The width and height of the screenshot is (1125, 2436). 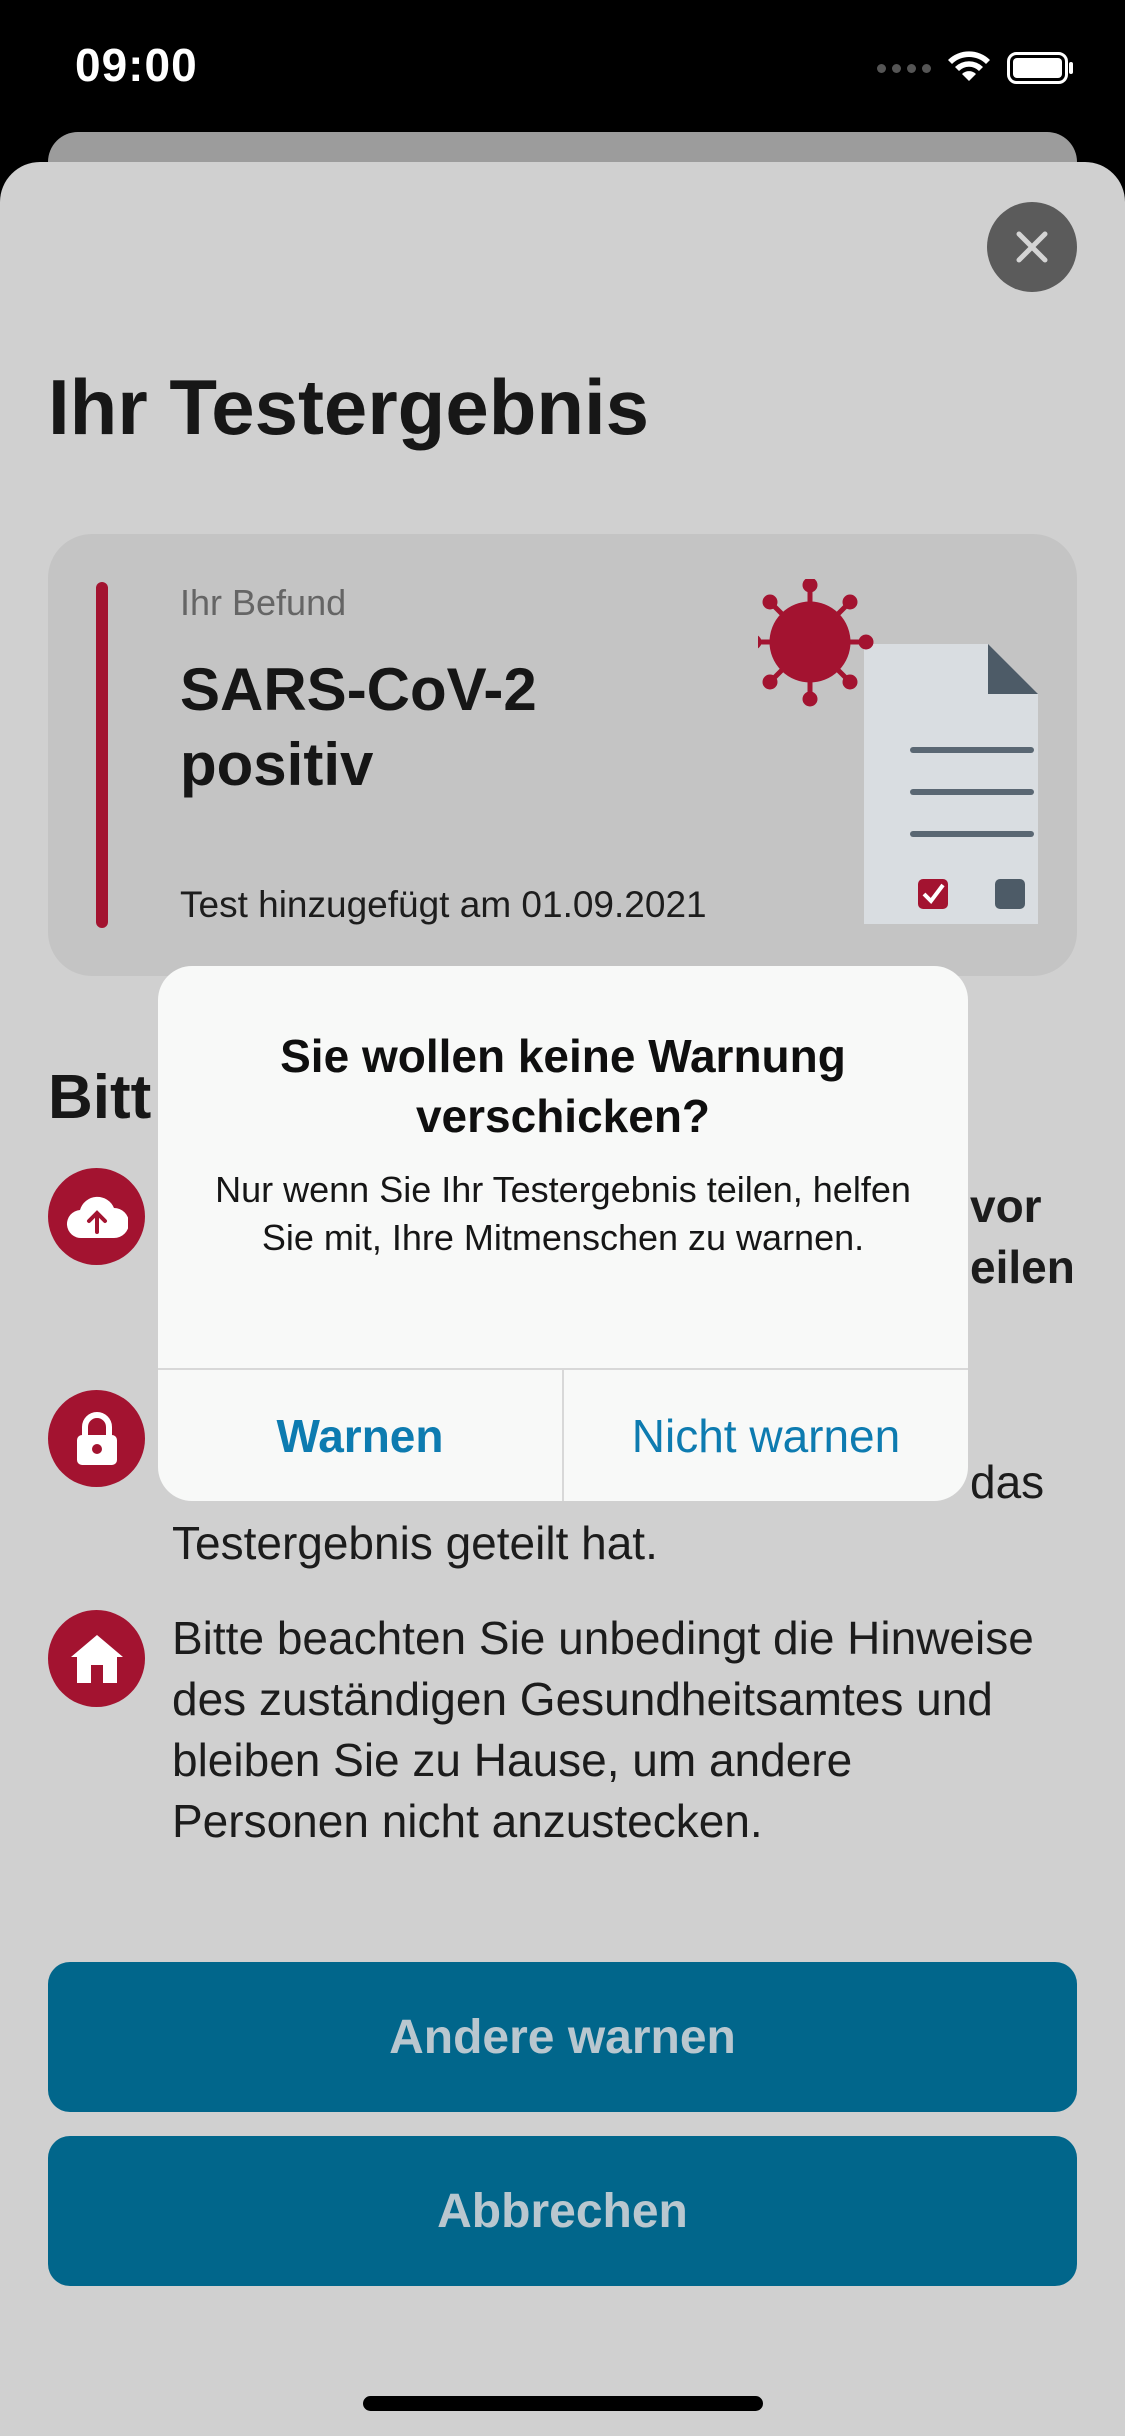 What do you see at coordinates (969, 66) in the screenshot?
I see `wifi-icon` at bounding box center [969, 66].